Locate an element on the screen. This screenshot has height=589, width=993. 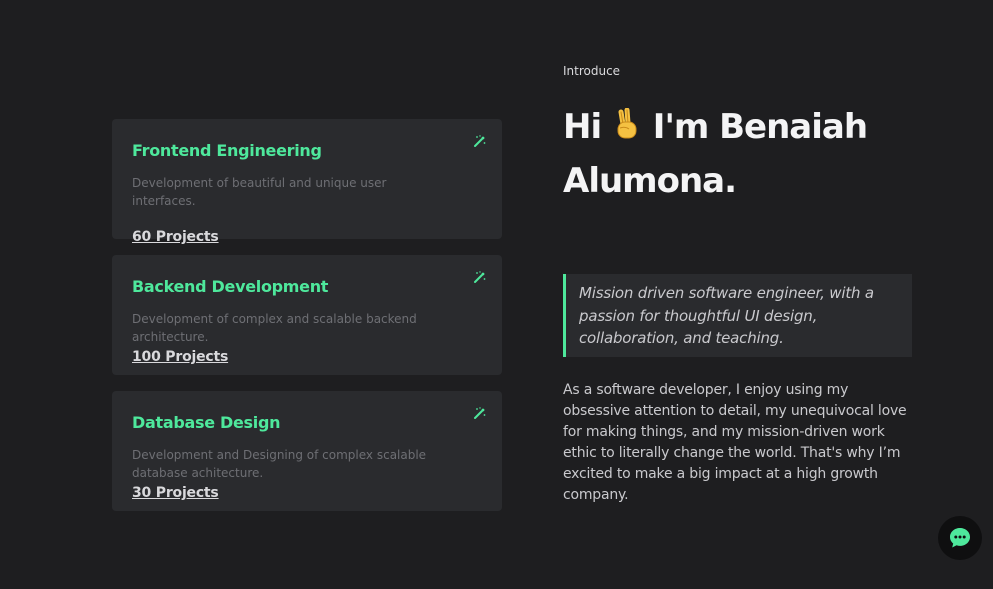
chat-button is located at coordinates (960, 538).